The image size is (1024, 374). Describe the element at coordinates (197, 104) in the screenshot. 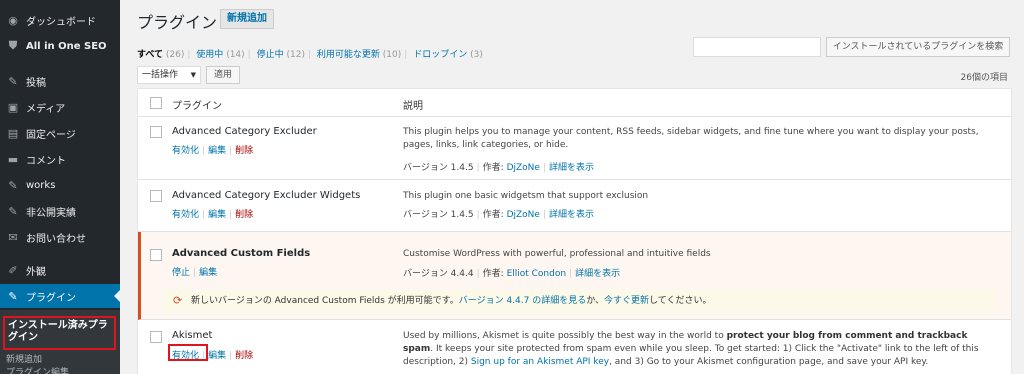

I see `column-plugin: プラグイン` at that location.